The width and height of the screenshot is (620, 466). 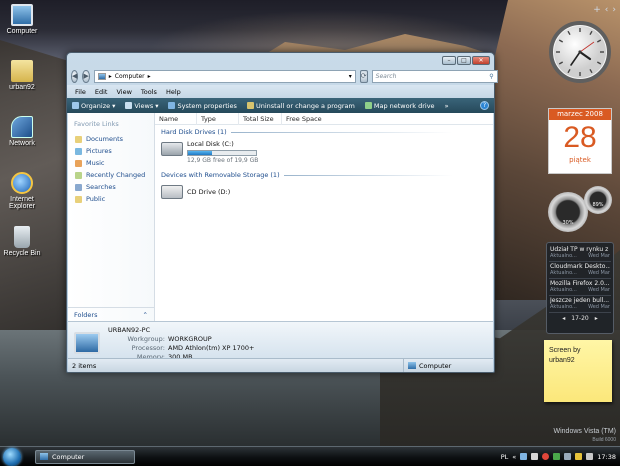 I want to click on feed-item: Cloudmark Deskto... Aktualno... Wed Mar, so click(x=580, y=270).